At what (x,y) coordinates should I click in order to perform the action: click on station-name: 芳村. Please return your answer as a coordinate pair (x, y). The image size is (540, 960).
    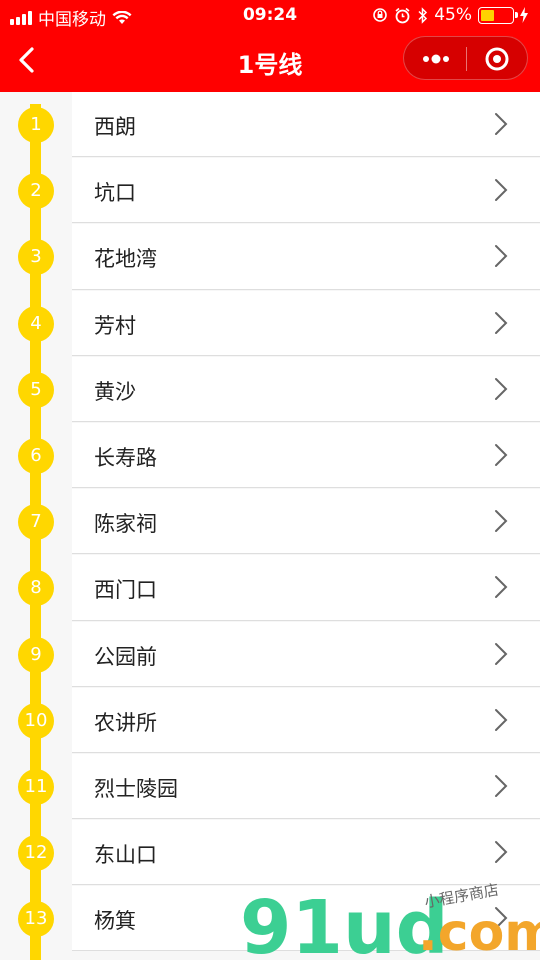
    Looking at the image, I should click on (115, 325).